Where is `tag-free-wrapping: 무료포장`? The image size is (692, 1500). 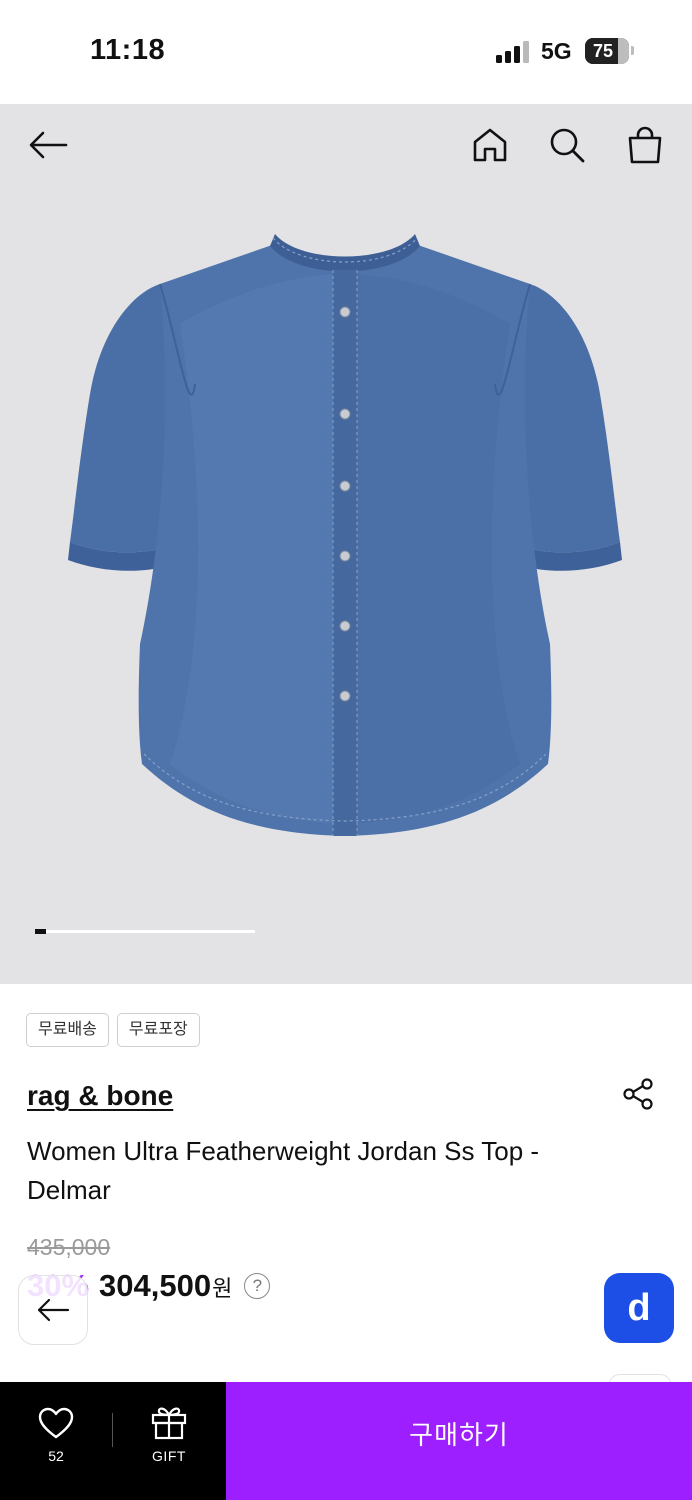 tag-free-wrapping: 무료포장 is located at coordinates (158, 1030).